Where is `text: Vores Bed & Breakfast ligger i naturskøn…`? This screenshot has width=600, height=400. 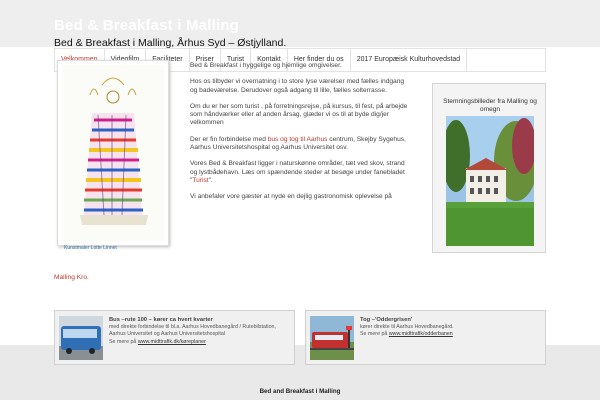 text: Vores Bed & Breakfast ligger i naturskøn… is located at coordinates (297, 172).